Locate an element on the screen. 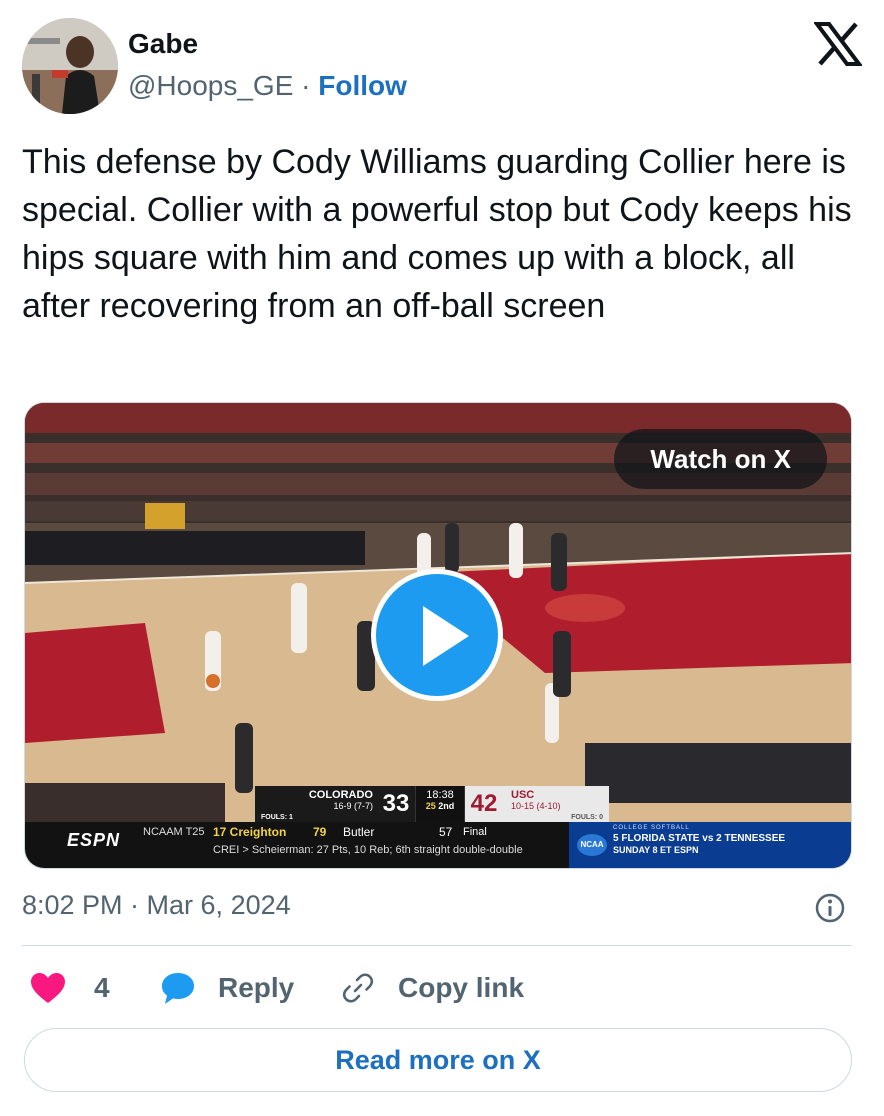 This screenshot has height=1116, width=884. ticker-team2: Butler is located at coordinates (359, 832).